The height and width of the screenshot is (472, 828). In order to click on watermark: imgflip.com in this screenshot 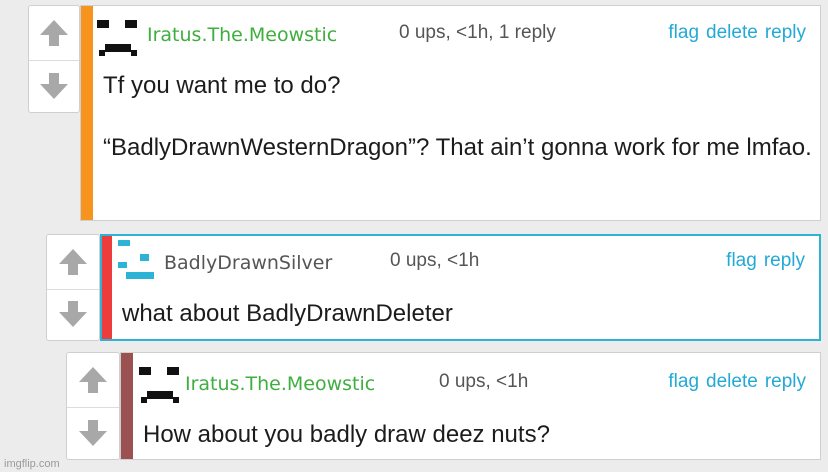, I will do `click(32, 464)`.